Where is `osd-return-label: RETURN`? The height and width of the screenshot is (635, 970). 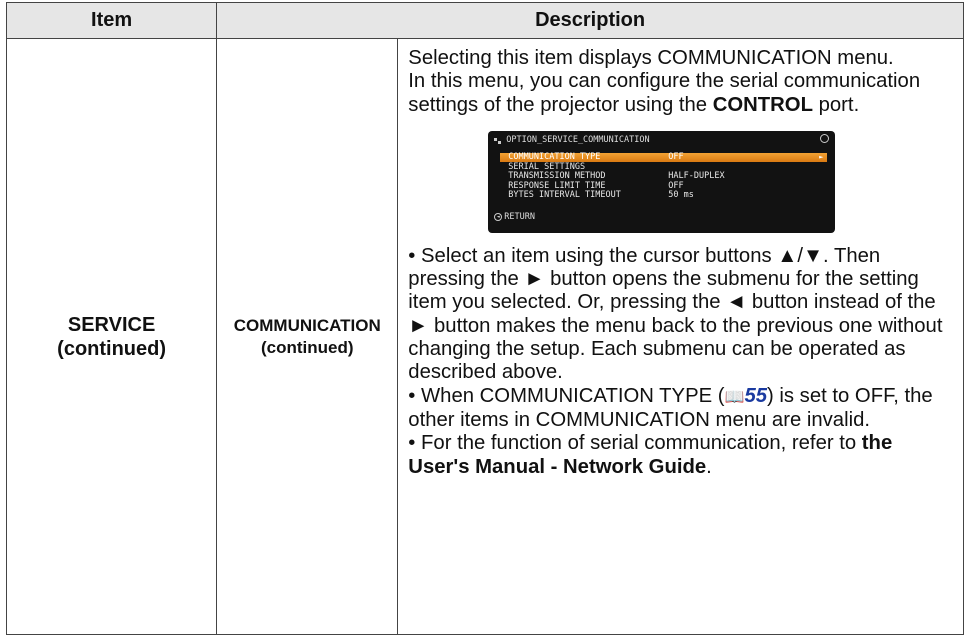 osd-return-label: RETURN is located at coordinates (520, 216).